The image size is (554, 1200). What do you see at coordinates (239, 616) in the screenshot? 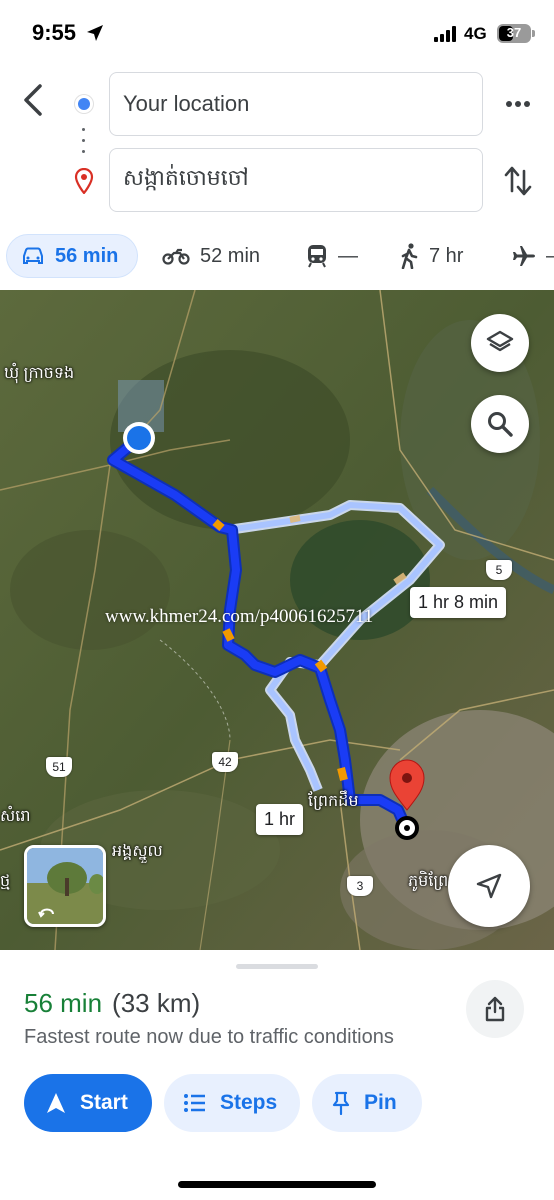
I see `watermark: www.khmer24.com/p40061625711` at bounding box center [239, 616].